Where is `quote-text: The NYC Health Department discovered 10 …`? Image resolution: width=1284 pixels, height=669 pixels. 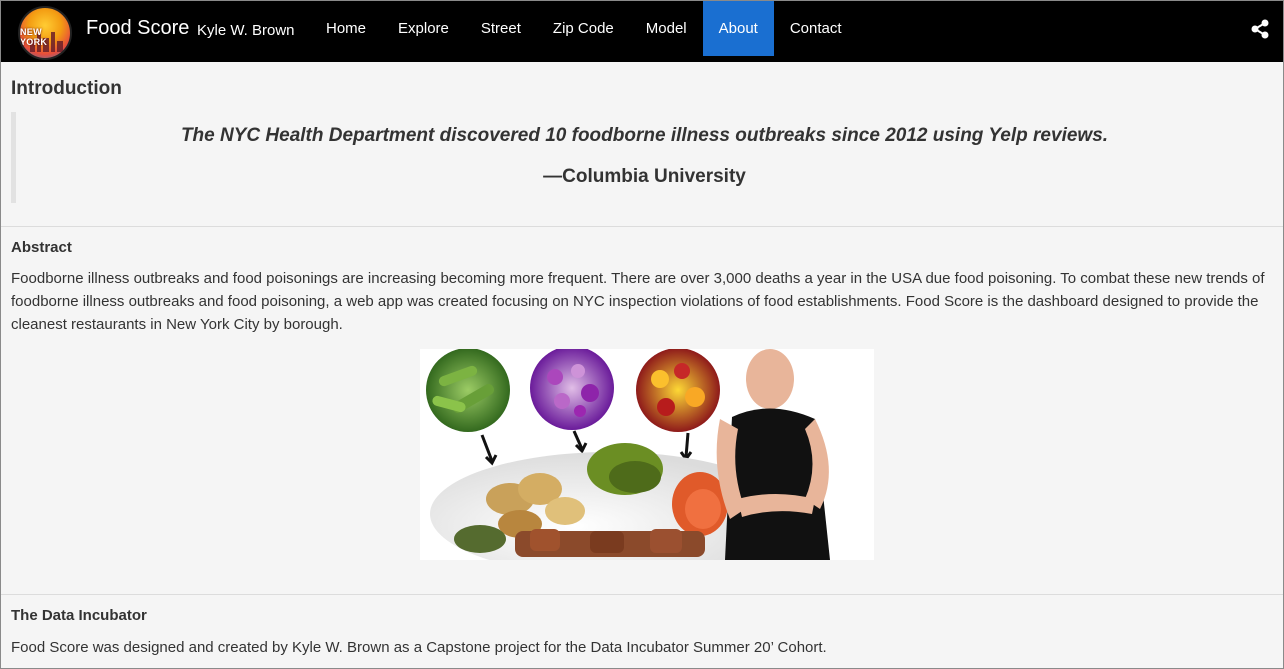
quote-text: The NYC Health Department discovered 10 … is located at coordinates (644, 135).